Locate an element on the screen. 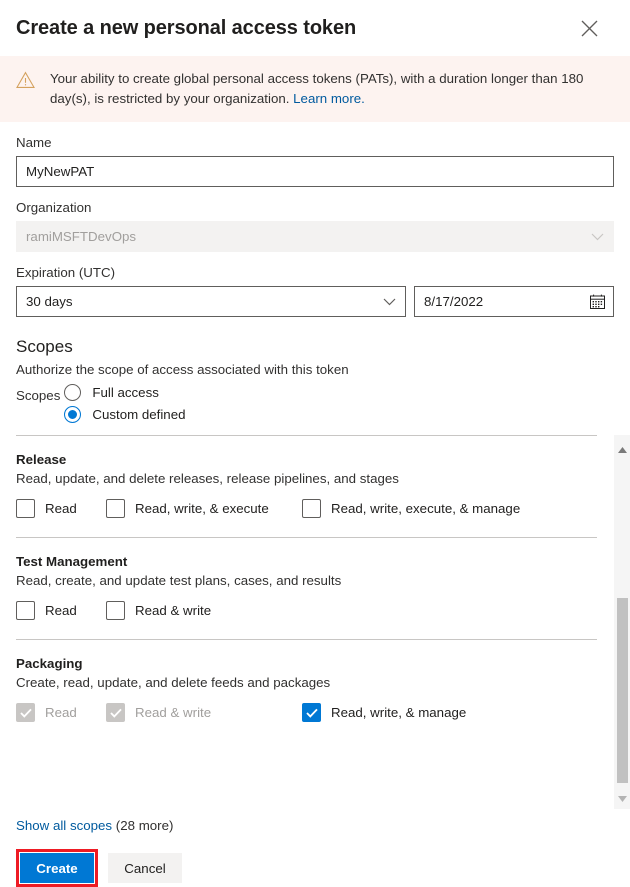 Image resolution: width=630 pixels, height=887 pixels. dialog-header: Create a new personal access token is located at coordinates (315, 28).